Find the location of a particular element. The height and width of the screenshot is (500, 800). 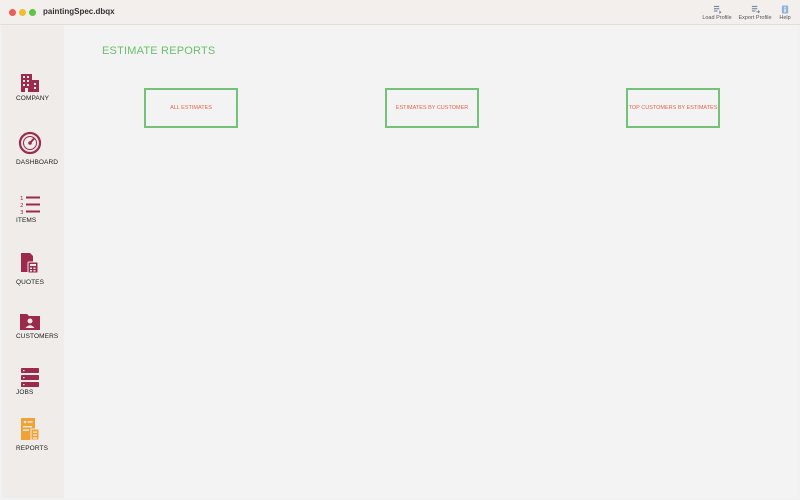

load-profile-label: Load Profile is located at coordinates (717, 18).